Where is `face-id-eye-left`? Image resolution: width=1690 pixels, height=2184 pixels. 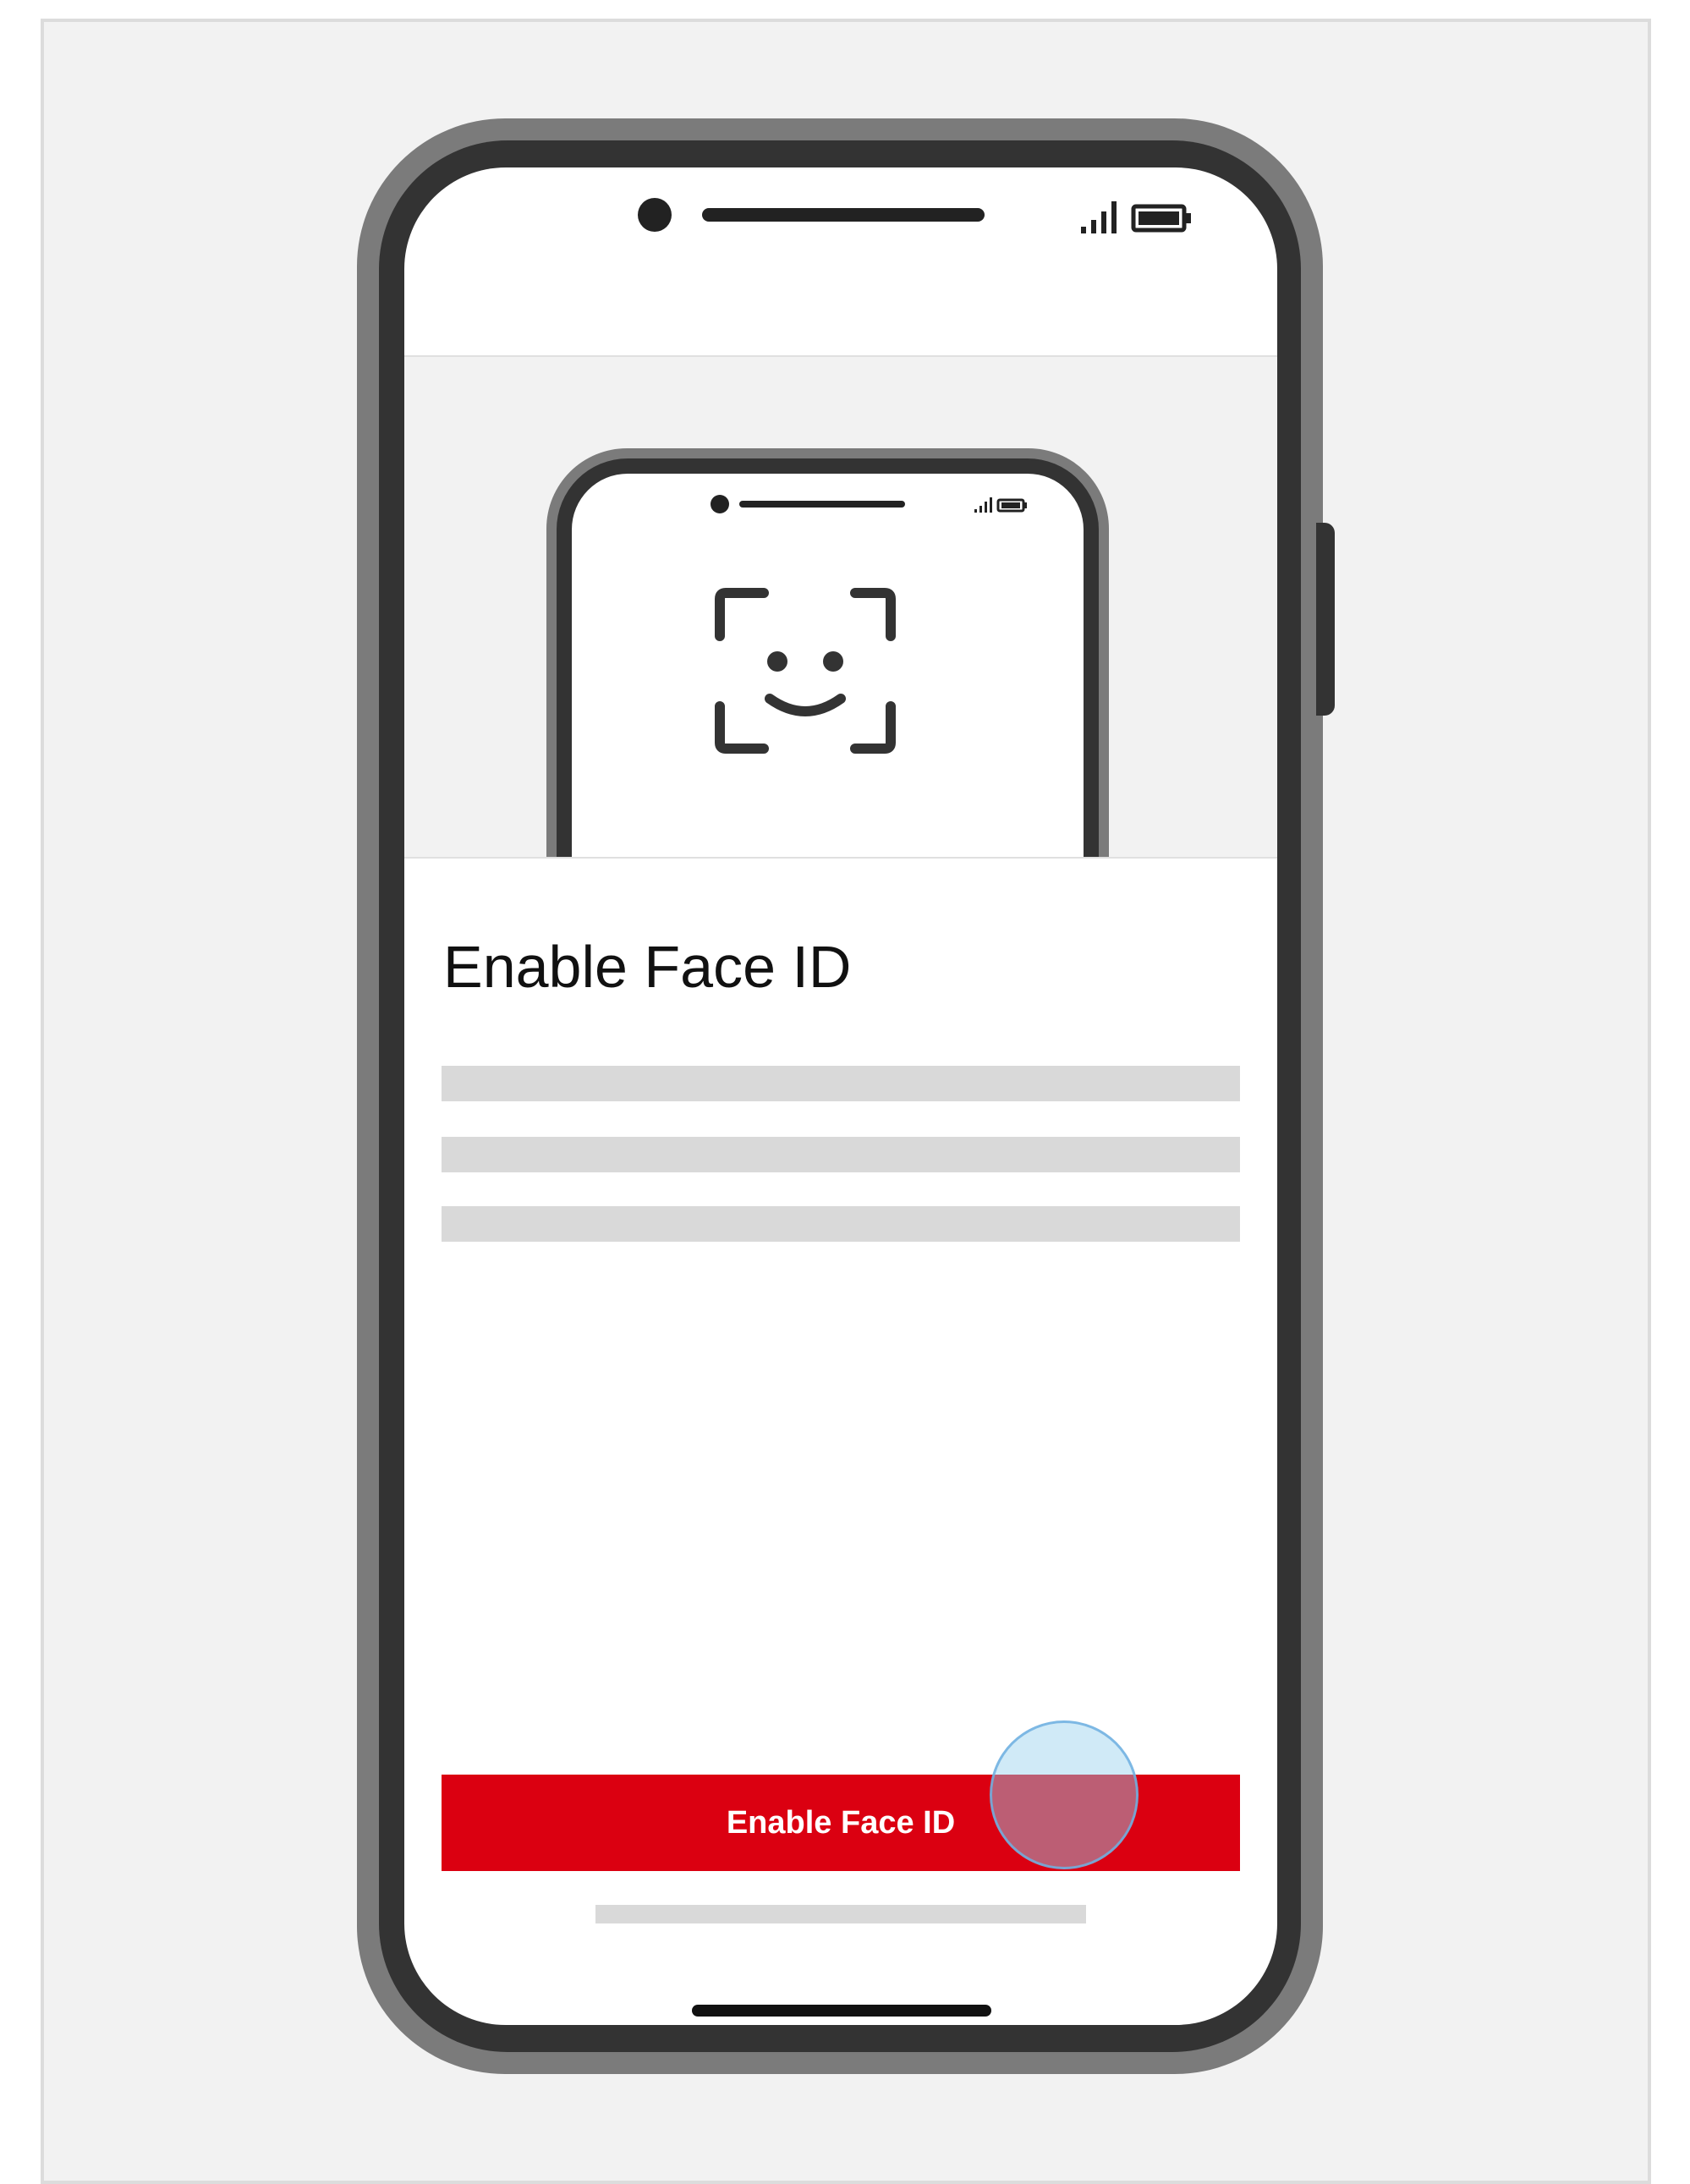 face-id-eye-left is located at coordinates (777, 661).